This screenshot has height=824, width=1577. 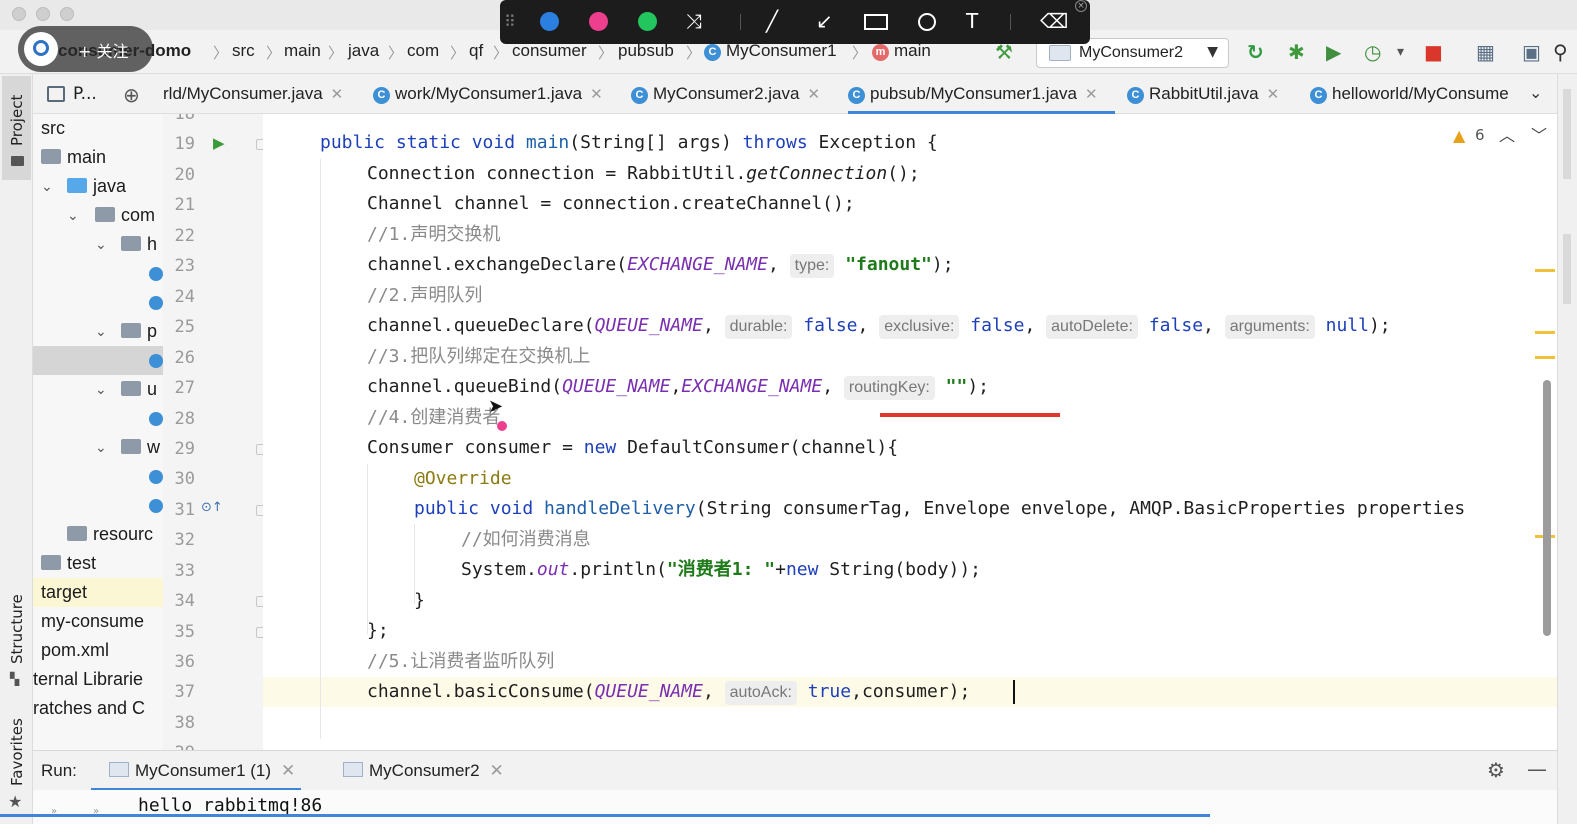 I want to click on arrow-icon: ↙, so click(x=824, y=21).